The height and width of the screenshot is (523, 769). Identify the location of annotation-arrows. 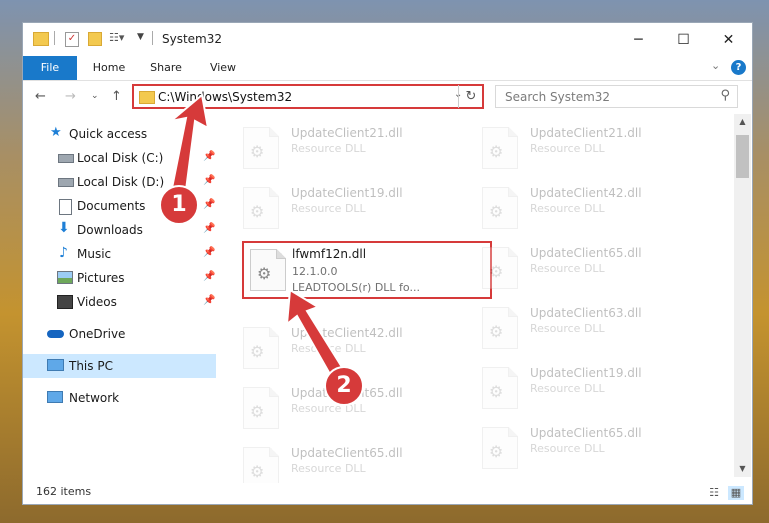
(258, 235).